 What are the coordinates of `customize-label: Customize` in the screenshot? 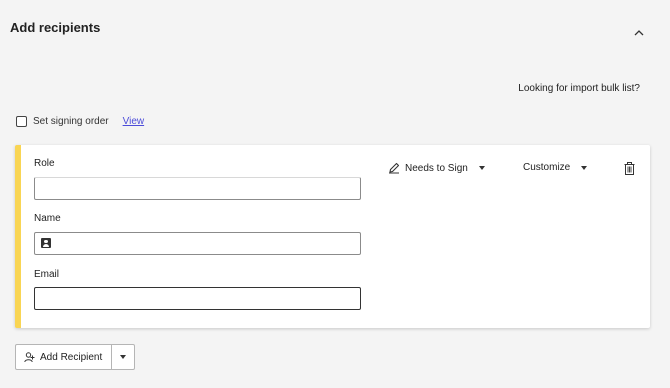 It's located at (547, 167).